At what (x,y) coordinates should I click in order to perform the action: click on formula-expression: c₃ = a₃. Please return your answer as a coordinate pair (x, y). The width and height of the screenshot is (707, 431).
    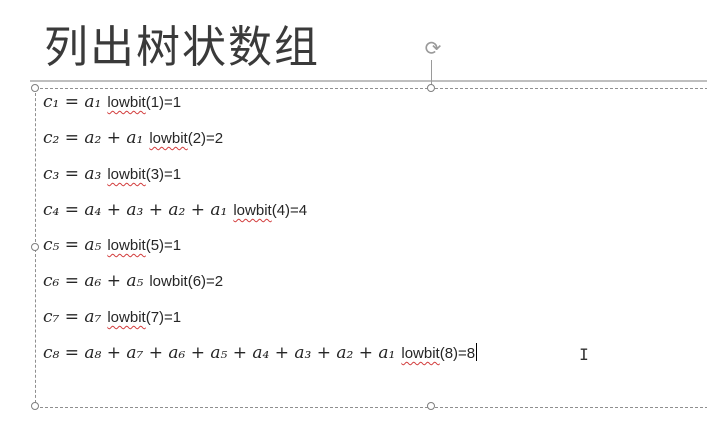
    Looking at the image, I should click on (72, 174).